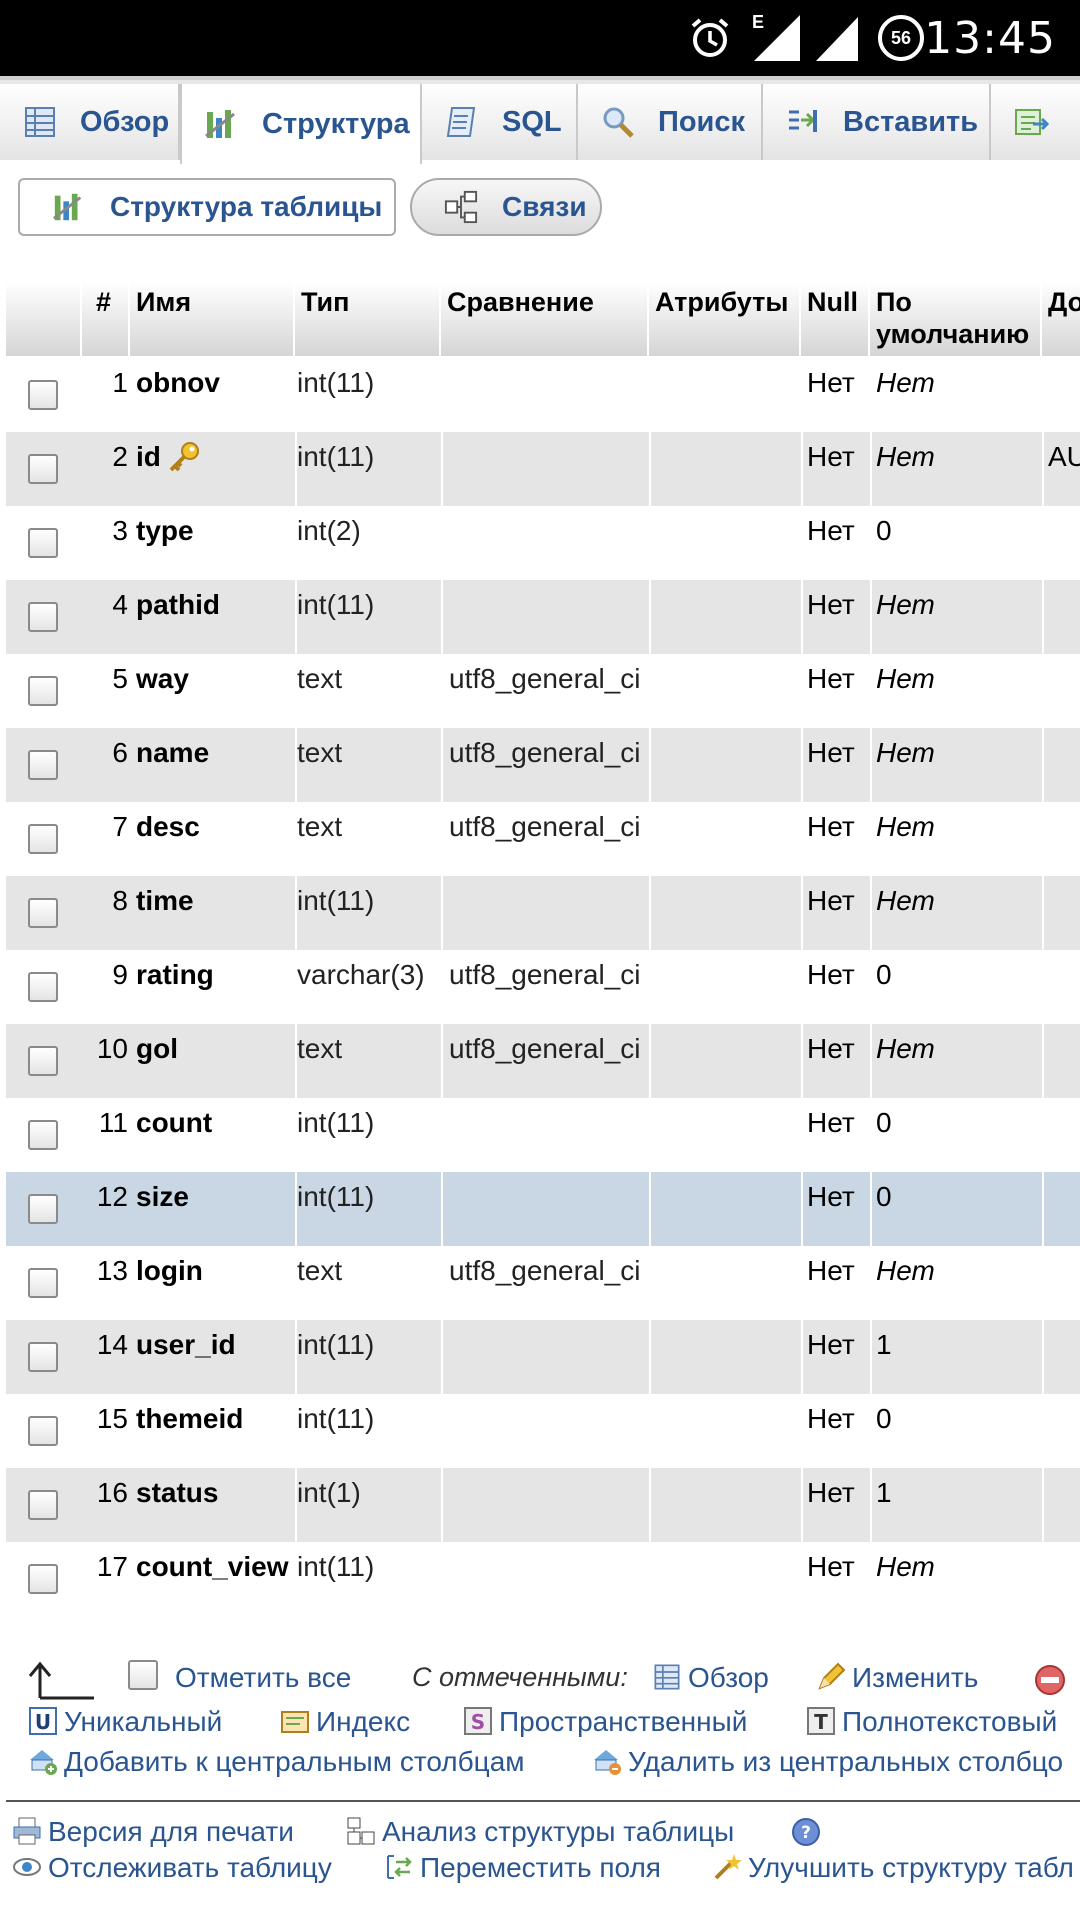 The image size is (1080, 1920). I want to click on tab-sql: SQL, so click(500, 122).